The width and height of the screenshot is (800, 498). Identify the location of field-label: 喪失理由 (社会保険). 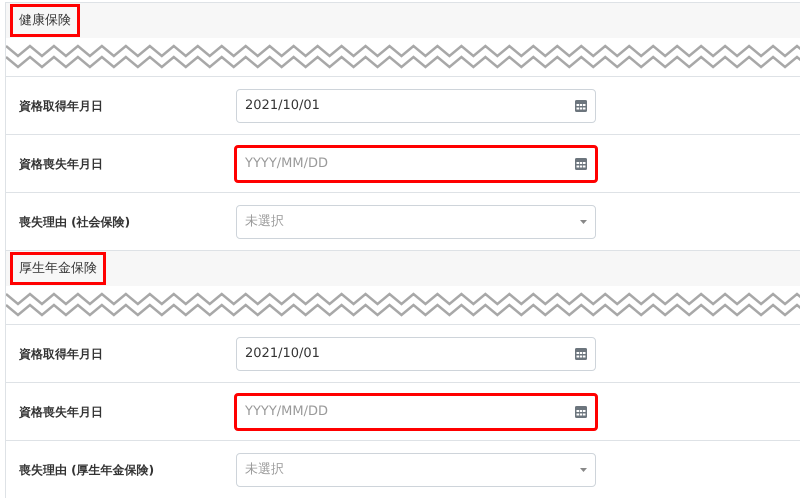
(75, 222).